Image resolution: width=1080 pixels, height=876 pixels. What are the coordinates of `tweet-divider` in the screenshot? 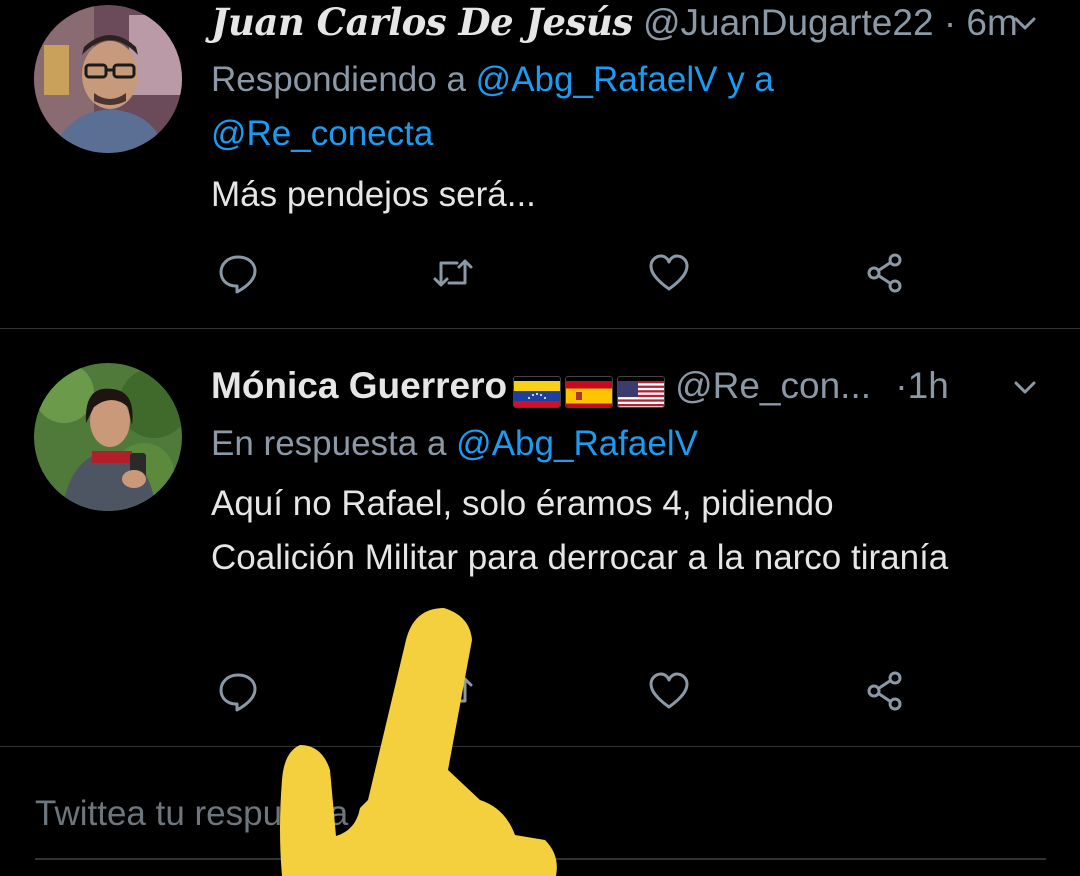 It's located at (540, 746).